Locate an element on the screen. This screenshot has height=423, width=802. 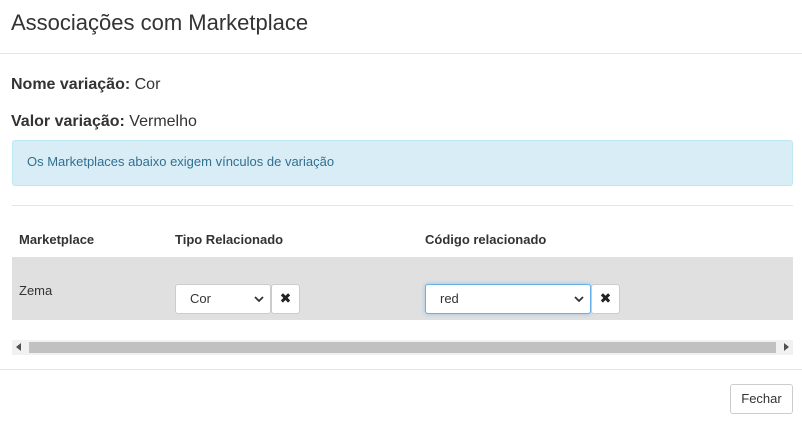
modal-title: Associações com Marketplace is located at coordinates (160, 22).